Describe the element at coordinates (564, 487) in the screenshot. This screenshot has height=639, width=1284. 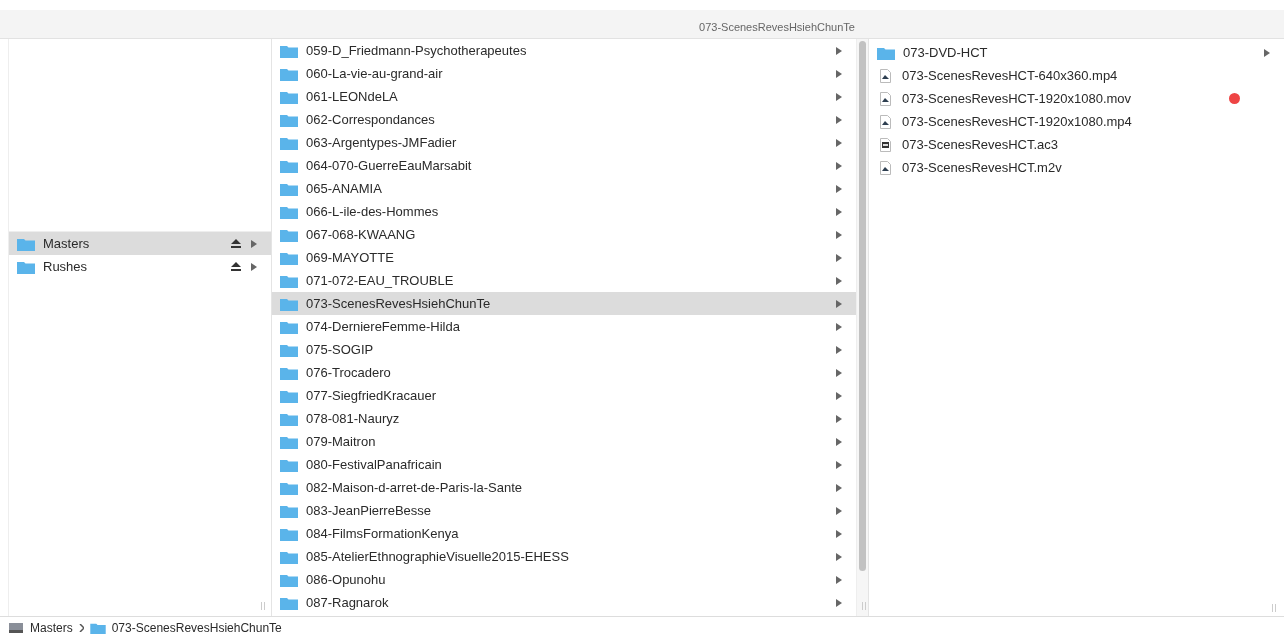
I see `folder-item: 082-Maison-d-arret-de-Paris-la-Sante` at that location.